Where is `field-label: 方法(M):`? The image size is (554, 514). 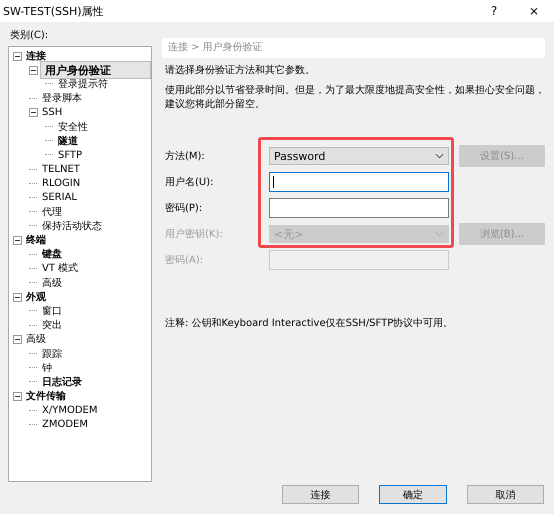 field-label: 方法(M): is located at coordinates (185, 156).